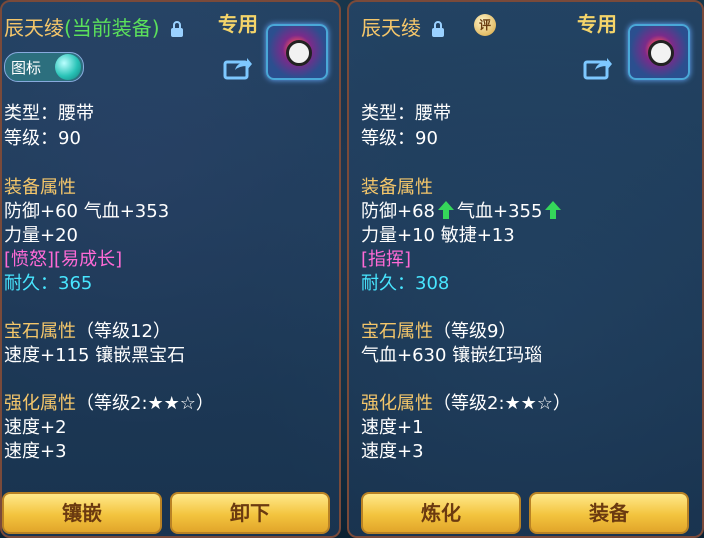 The image size is (704, 538). Describe the element at coordinates (475, 331) in the screenshot. I see `gem-level: （等级9）` at that location.